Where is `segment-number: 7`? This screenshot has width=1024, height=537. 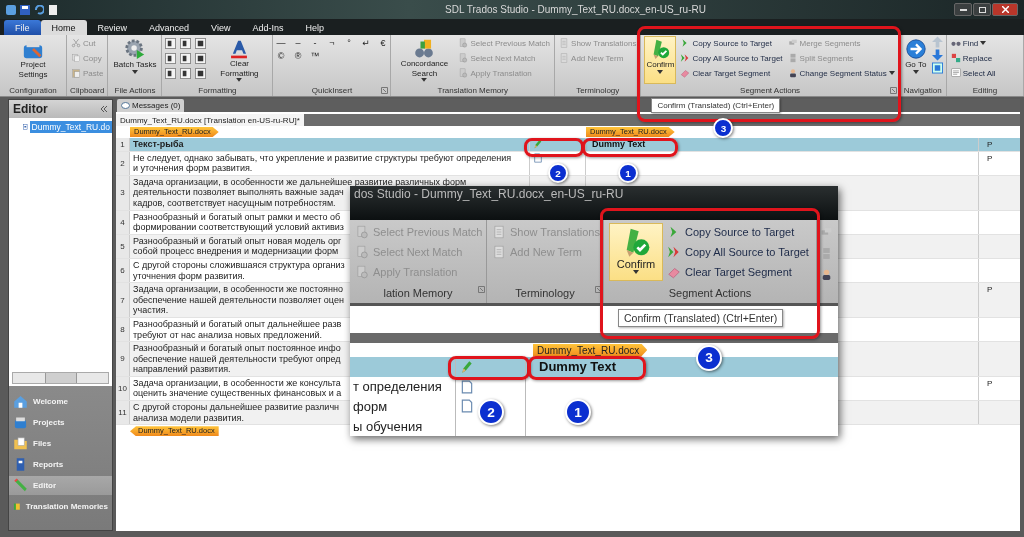
segment-number: 7 is located at coordinates (123, 300).